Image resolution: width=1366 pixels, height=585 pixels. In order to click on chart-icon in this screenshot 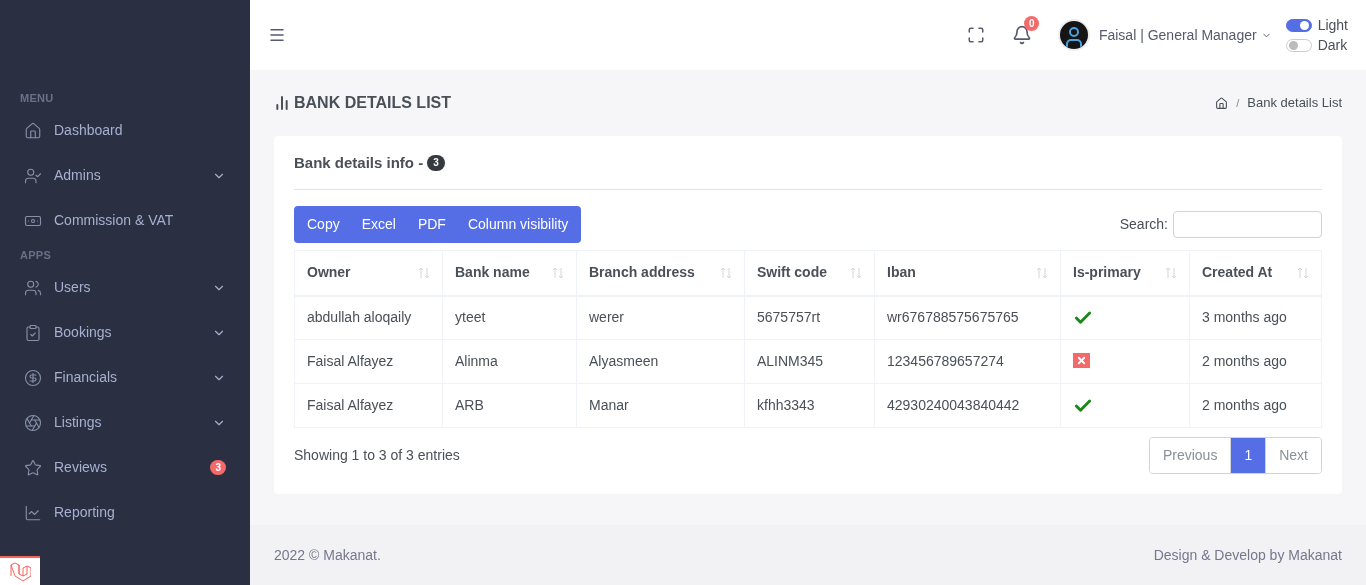, I will do `click(33, 512)`.